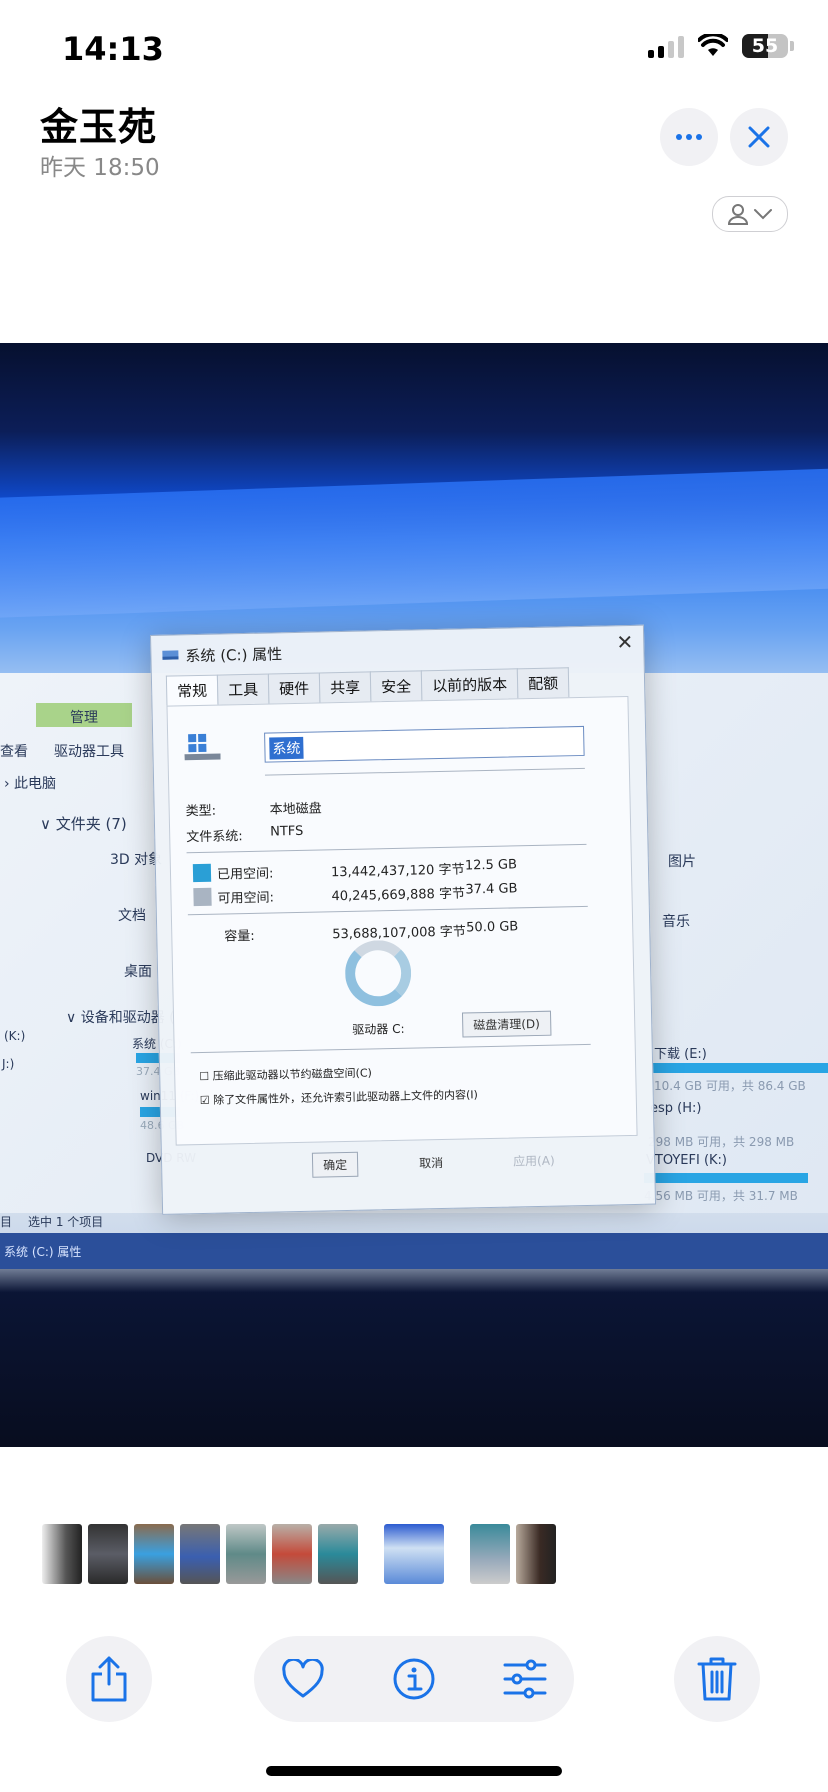 This screenshot has width=828, height=1792. I want to click on compress-checkbox-row: ☐ 压缩此驱动器以节约磁盘空间(C), so click(285, 1074).